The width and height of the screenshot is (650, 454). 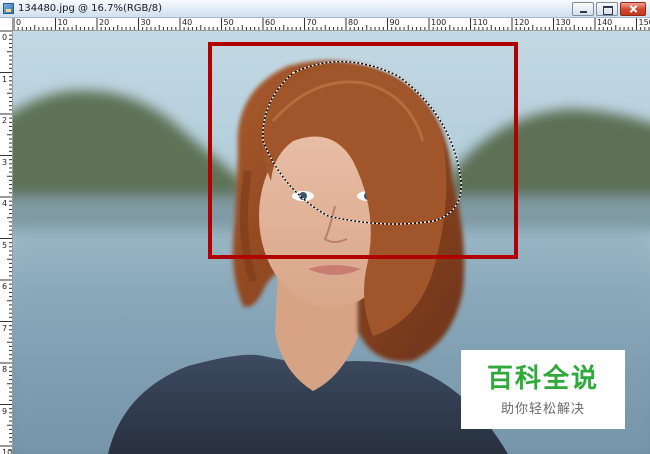 What do you see at coordinates (522, 22) in the screenshot?
I see `ruler-label-top: 120` at bounding box center [522, 22].